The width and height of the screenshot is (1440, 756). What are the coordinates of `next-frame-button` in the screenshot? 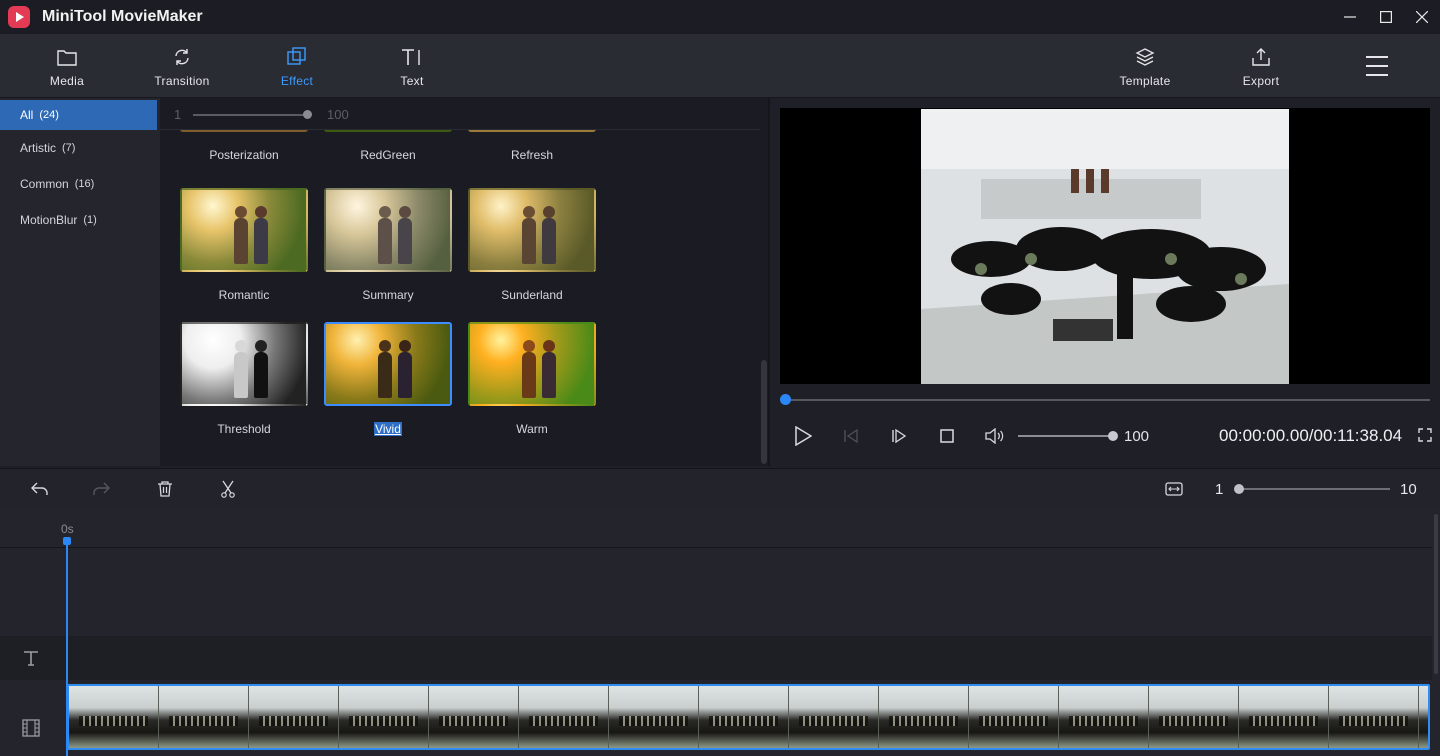 It's located at (899, 436).